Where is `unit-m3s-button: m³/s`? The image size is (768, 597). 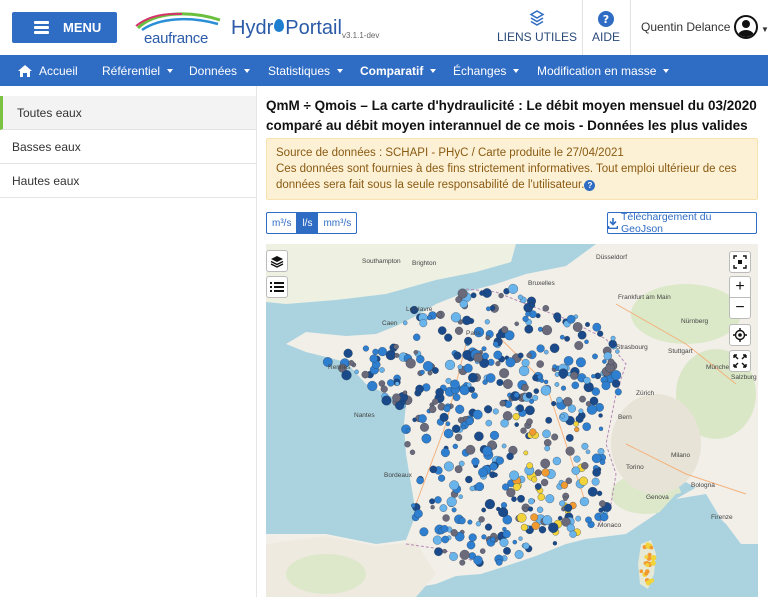 unit-m3s-button: m³/s is located at coordinates (282, 223).